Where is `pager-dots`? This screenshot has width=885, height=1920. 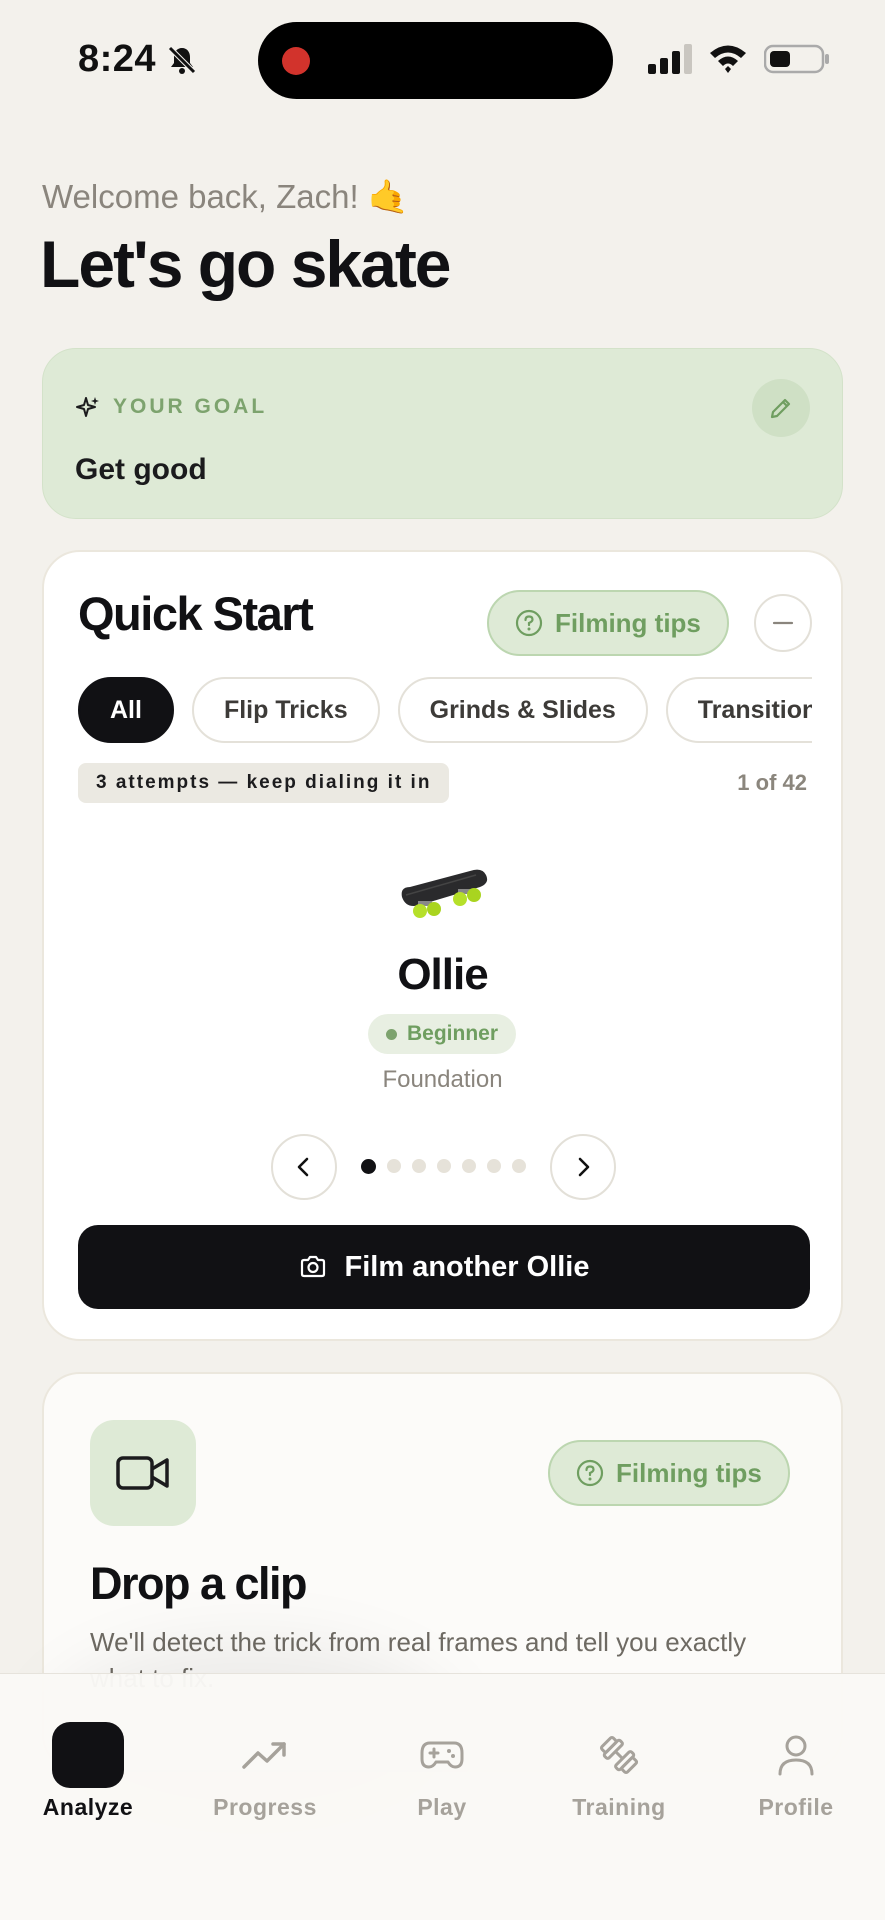 pager-dots is located at coordinates (443, 1166).